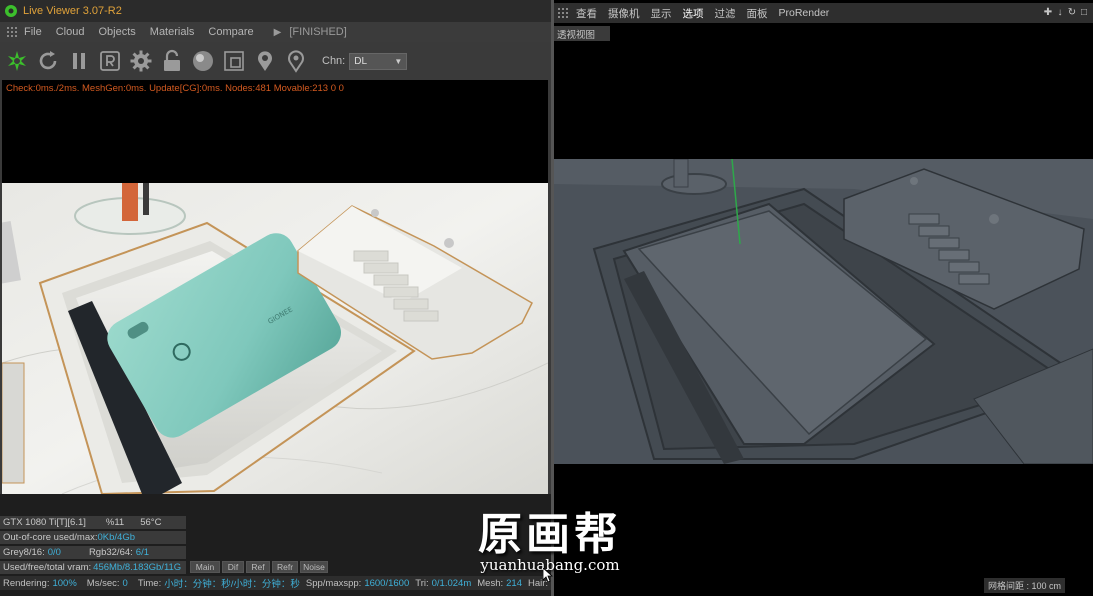  I want to click on vram-row: Used/free/total vram: 456Mb/8.183Gb/11G, so click(93, 567).